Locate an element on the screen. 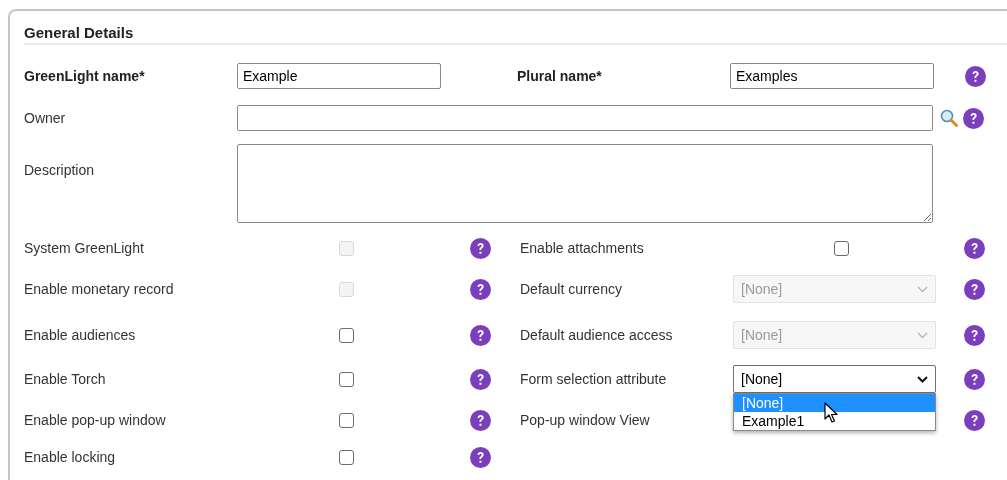  field-label: Enable pop-up window is located at coordinates (95, 420).